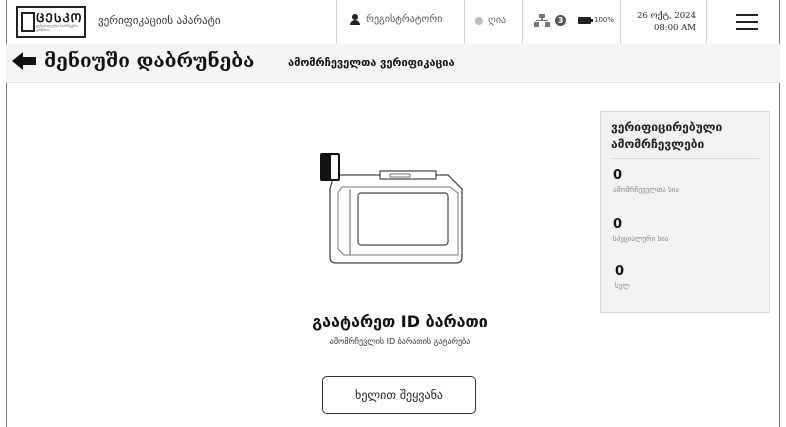 This screenshot has width=786, height=427. I want to click on network-icon, so click(542, 20).